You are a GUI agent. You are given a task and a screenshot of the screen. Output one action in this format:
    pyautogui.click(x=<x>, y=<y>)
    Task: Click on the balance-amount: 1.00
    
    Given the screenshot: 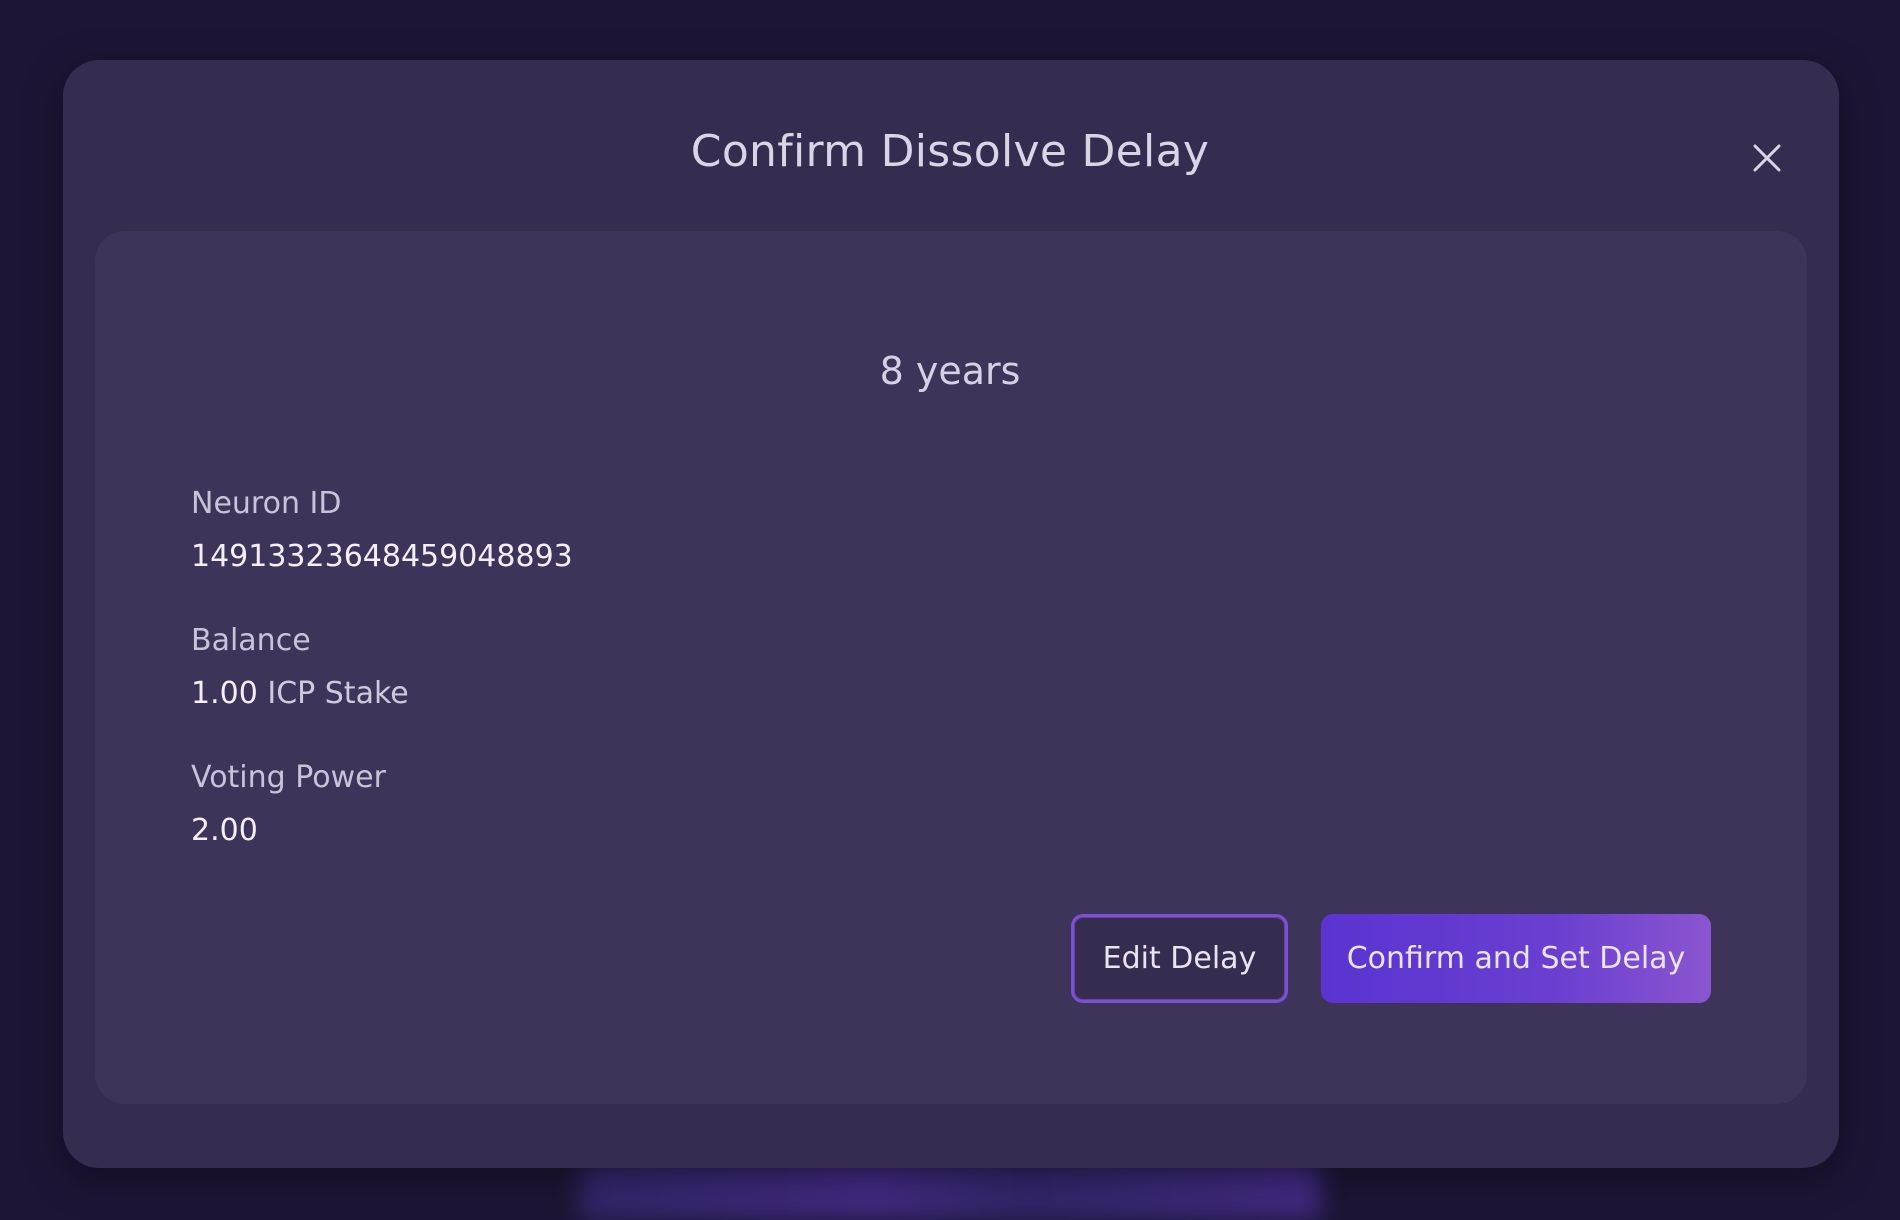 What is the action you would take?
    pyautogui.click(x=224, y=693)
    